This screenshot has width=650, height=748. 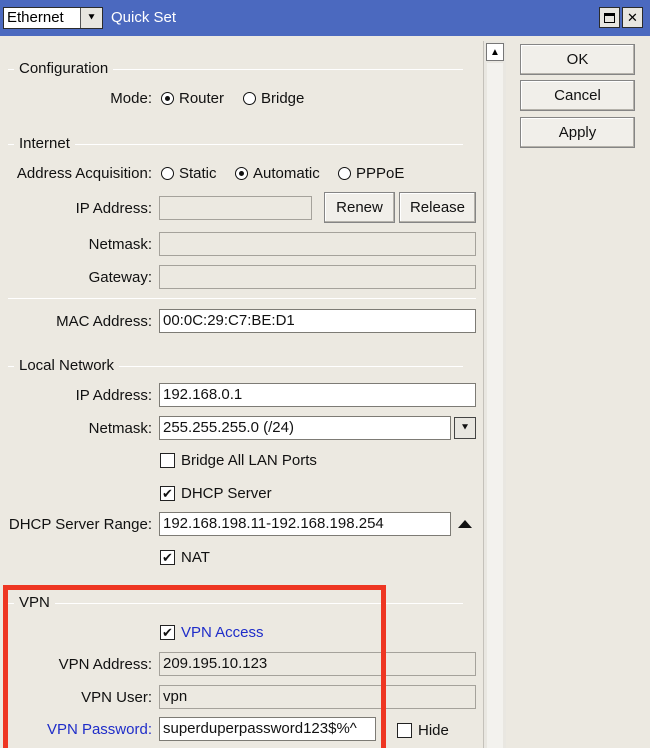 What do you see at coordinates (120, 244) in the screenshot?
I see `netmask-label: Netmask:` at bounding box center [120, 244].